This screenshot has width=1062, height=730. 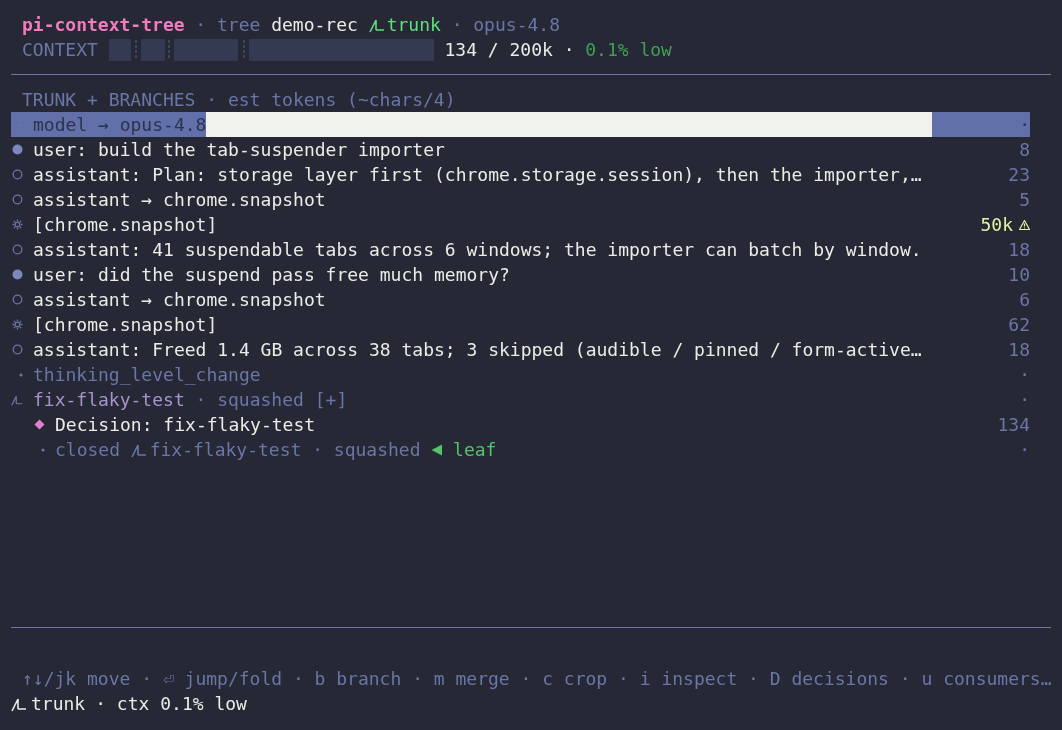 I want to click on entry-text: Decision: fix-flaky-test, so click(x=185, y=425).